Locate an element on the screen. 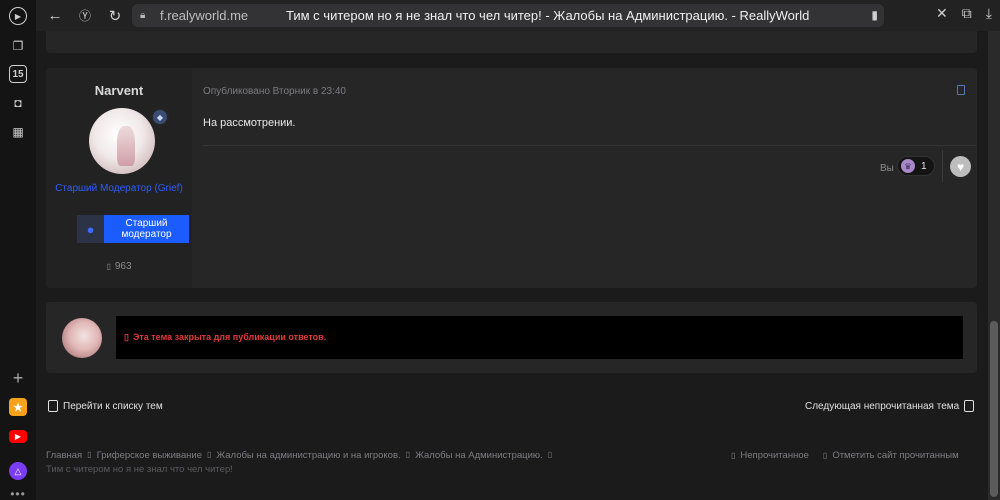 The height and width of the screenshot is (500, 1000). message-count: ▯ 963 is located at coordinates (119, 266).